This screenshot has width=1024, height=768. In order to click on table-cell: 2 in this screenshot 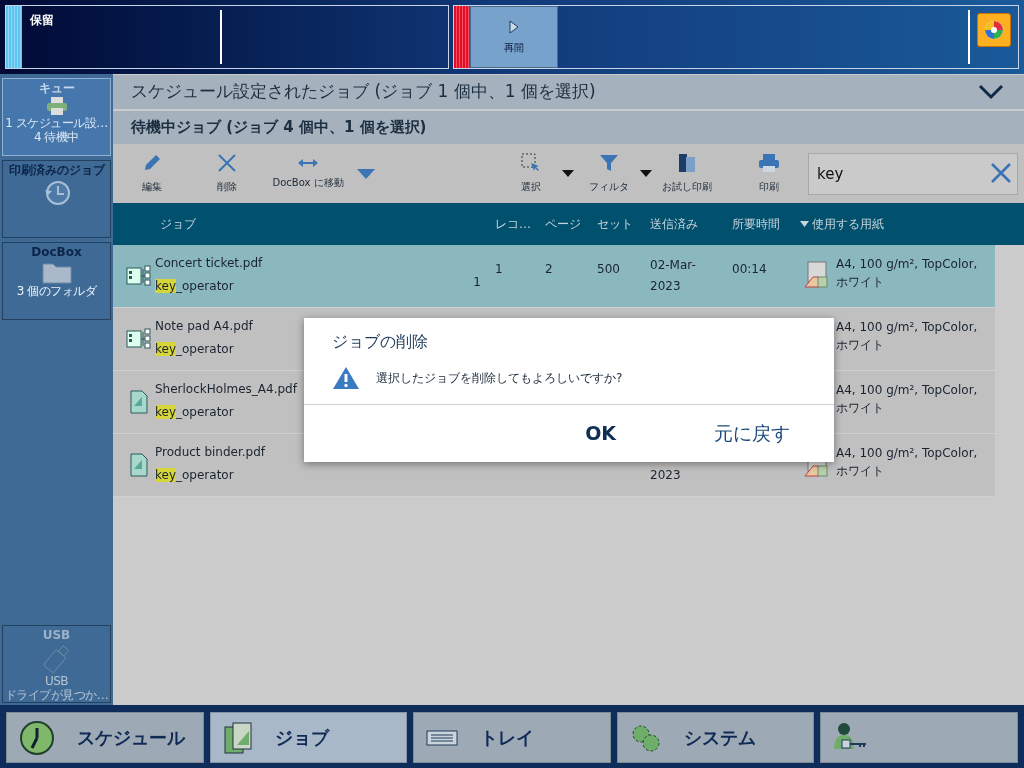, I will do `click(549, 269)`.